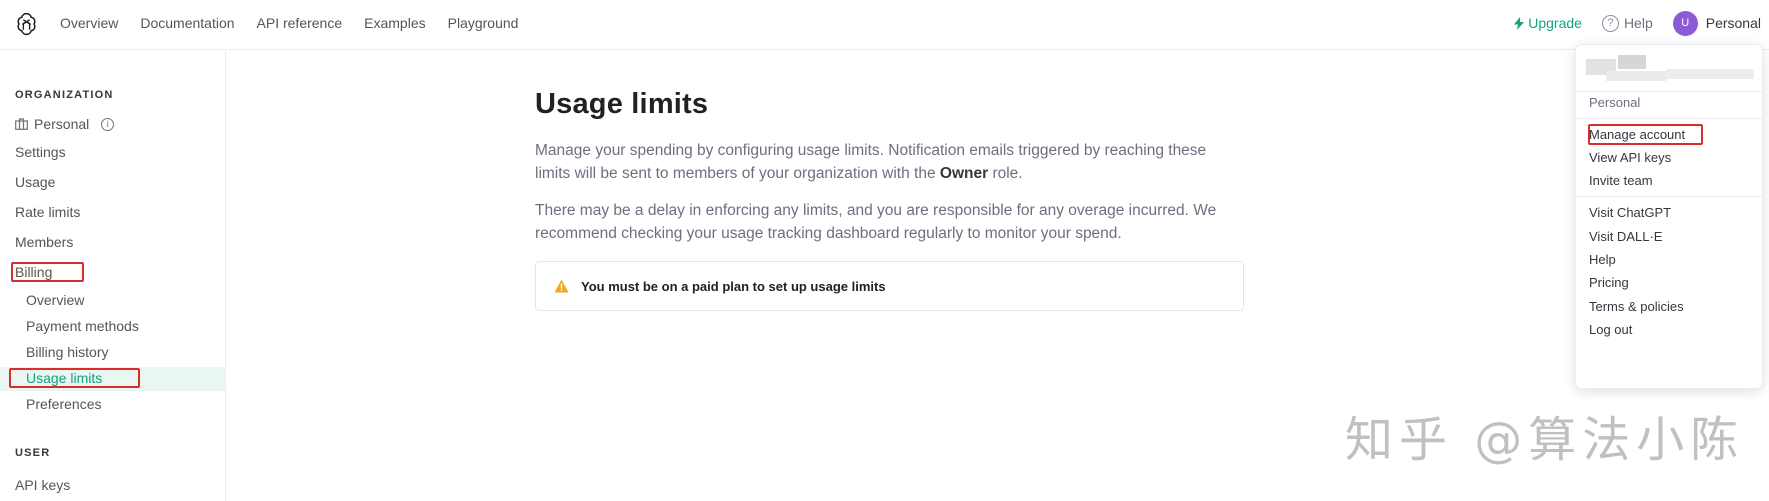  Describe the element at coordinates (26, 23) in the screenshot. I see `openai-logo-icon` at that location.